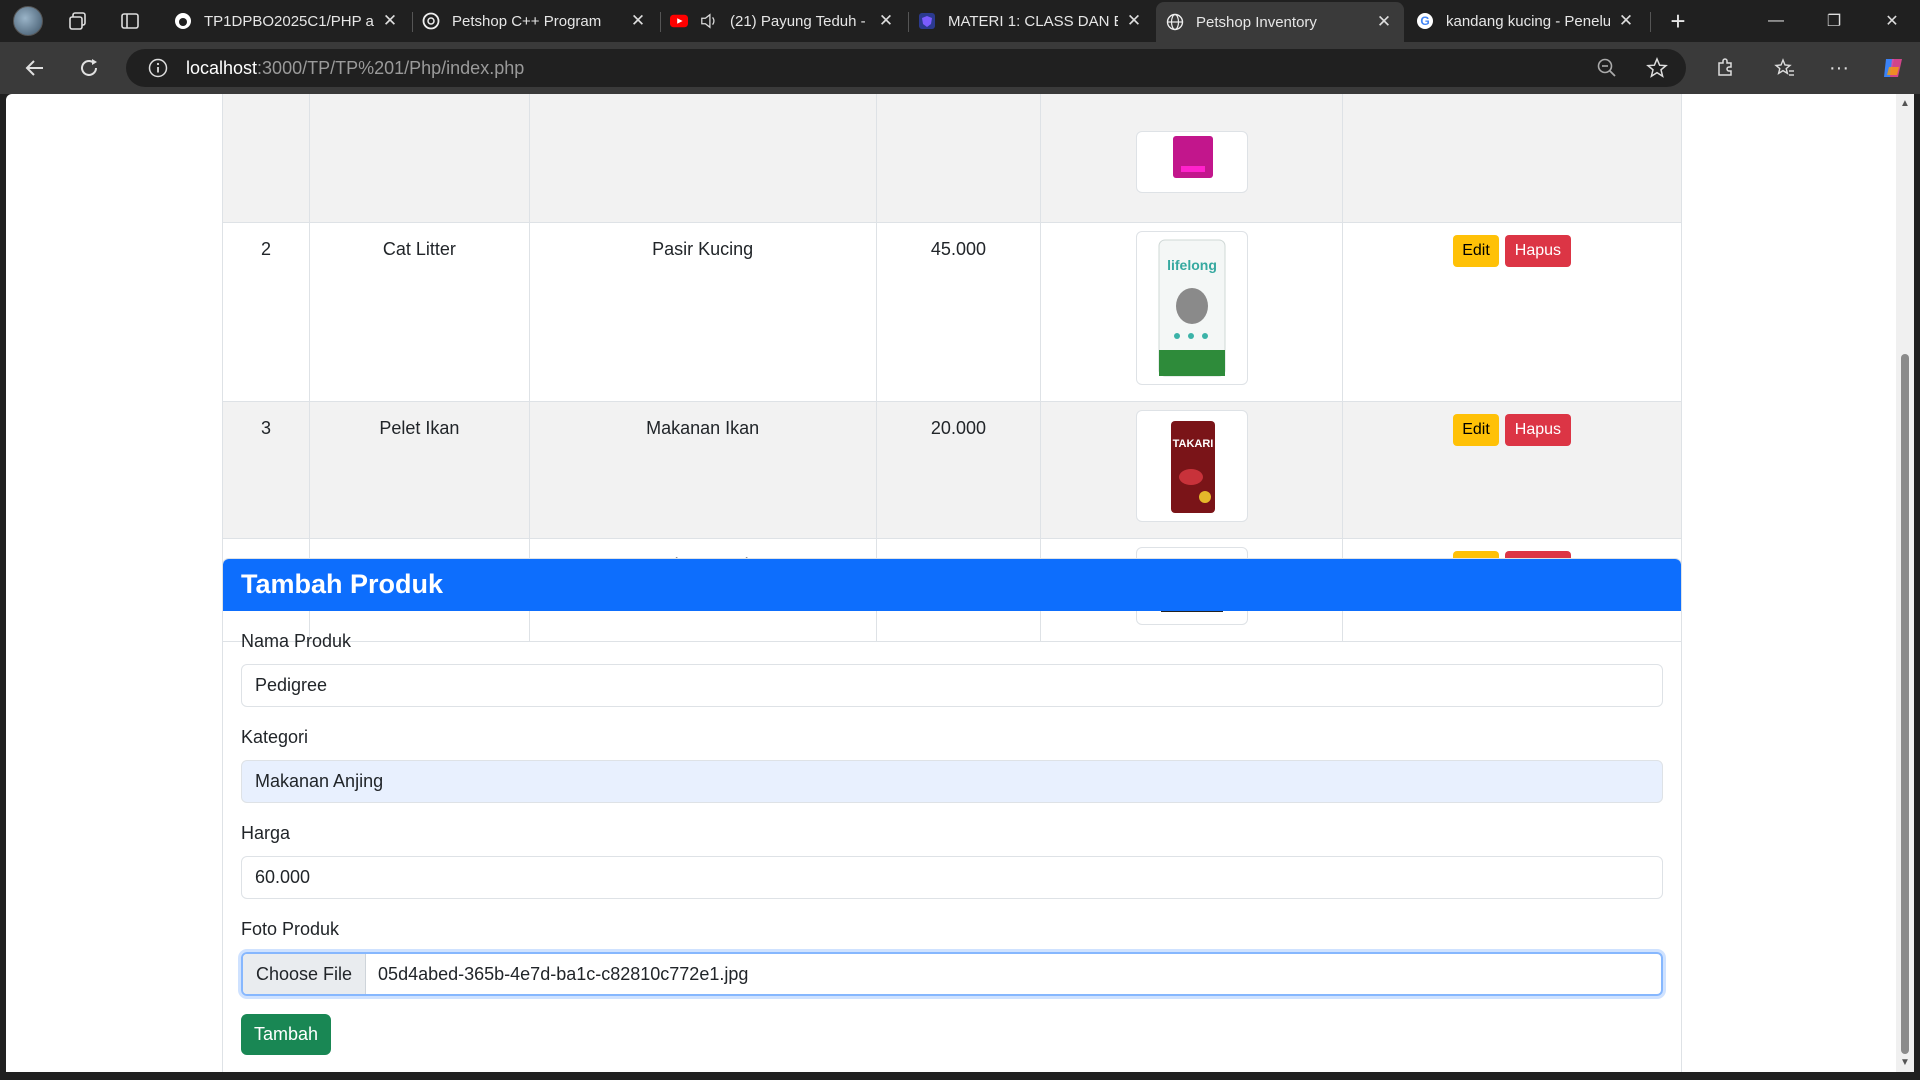  I want to click on fish-food-bag-image: TAKARI, so click(1191, 466).